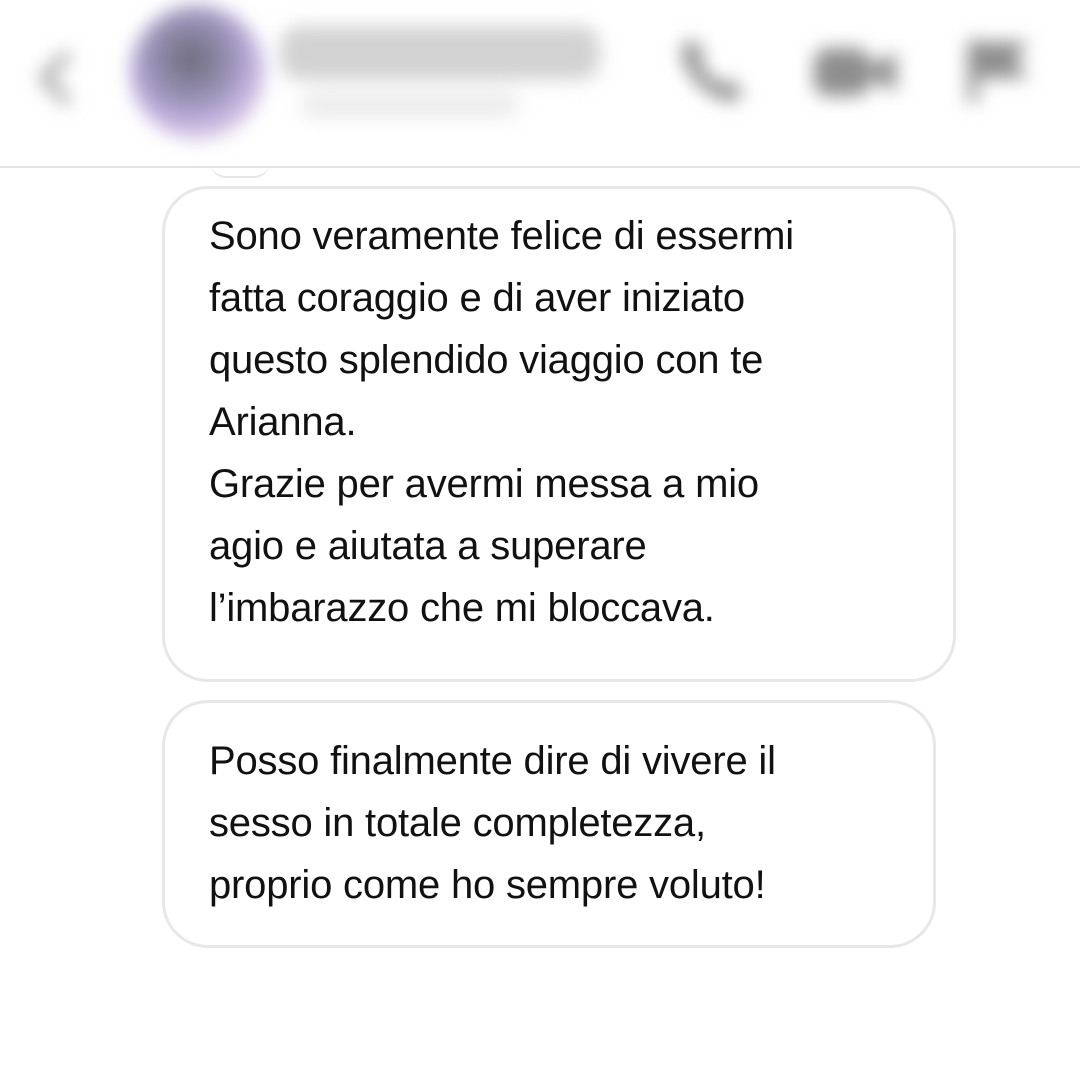 The height and width of the screenshot is (1080, 1080). What do you see at coordinates (440, 53) in the screenshot?
I see `contact-name-redacted` at bounding box center [440, 53].